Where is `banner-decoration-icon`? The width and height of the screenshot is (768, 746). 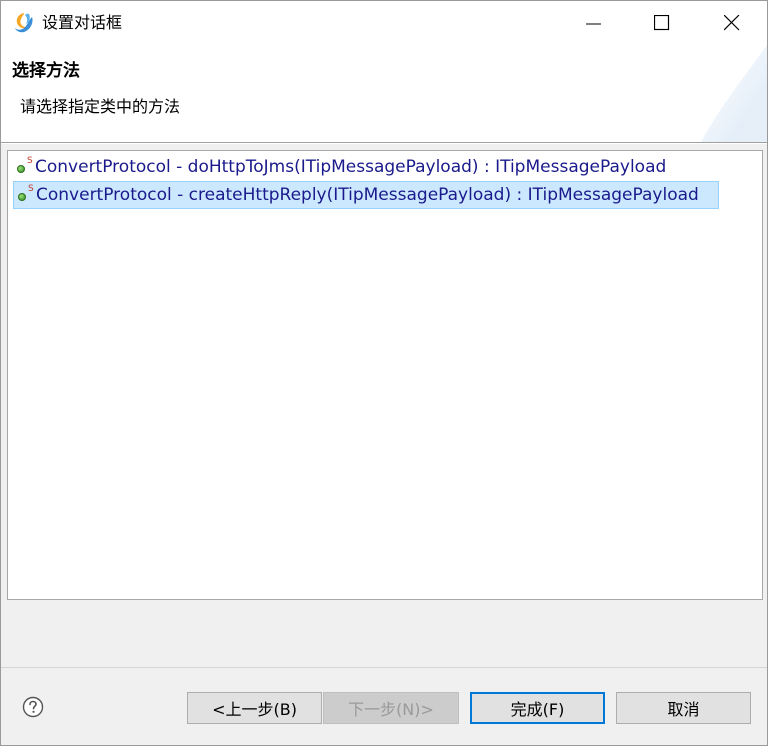 banner-decoration-icon is located at coordinates (734, 93).